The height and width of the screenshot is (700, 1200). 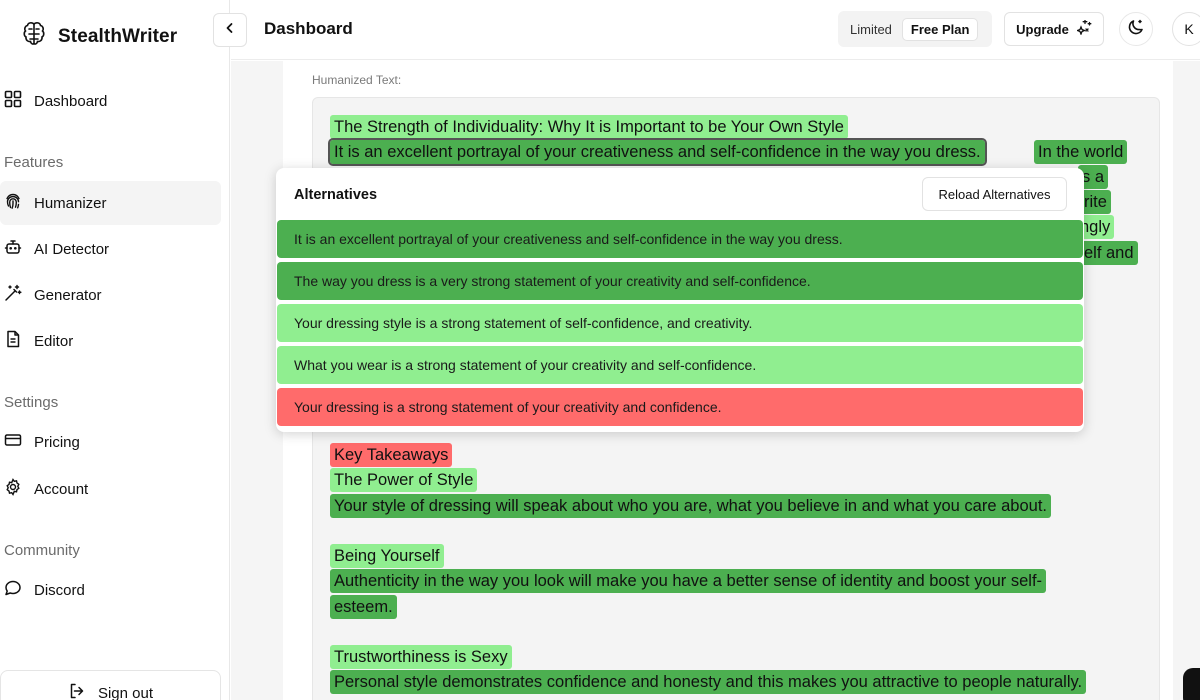 I want to click on collapse-sidebar-button, so click(x=230, y=30).